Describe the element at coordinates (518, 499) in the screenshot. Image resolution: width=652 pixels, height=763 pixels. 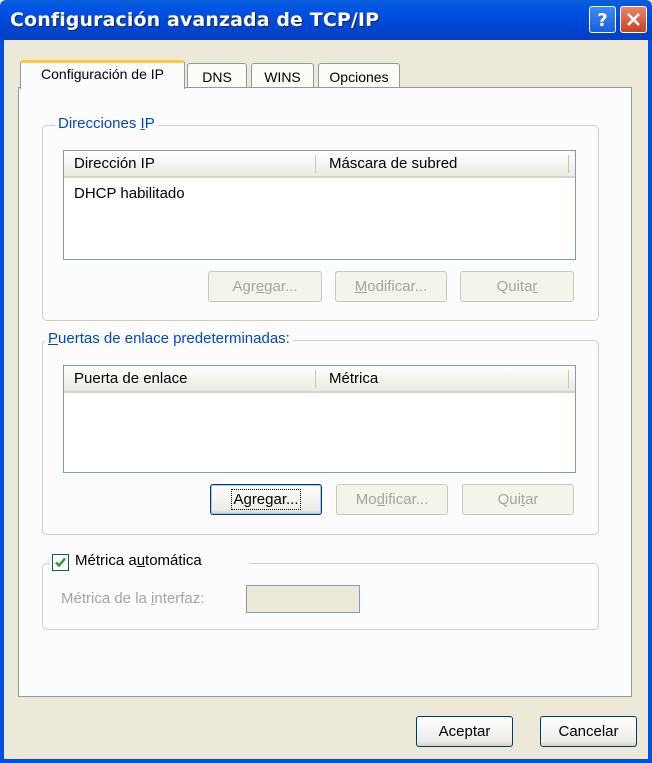
I see `remove-gateway-button: Quitar` at that location.